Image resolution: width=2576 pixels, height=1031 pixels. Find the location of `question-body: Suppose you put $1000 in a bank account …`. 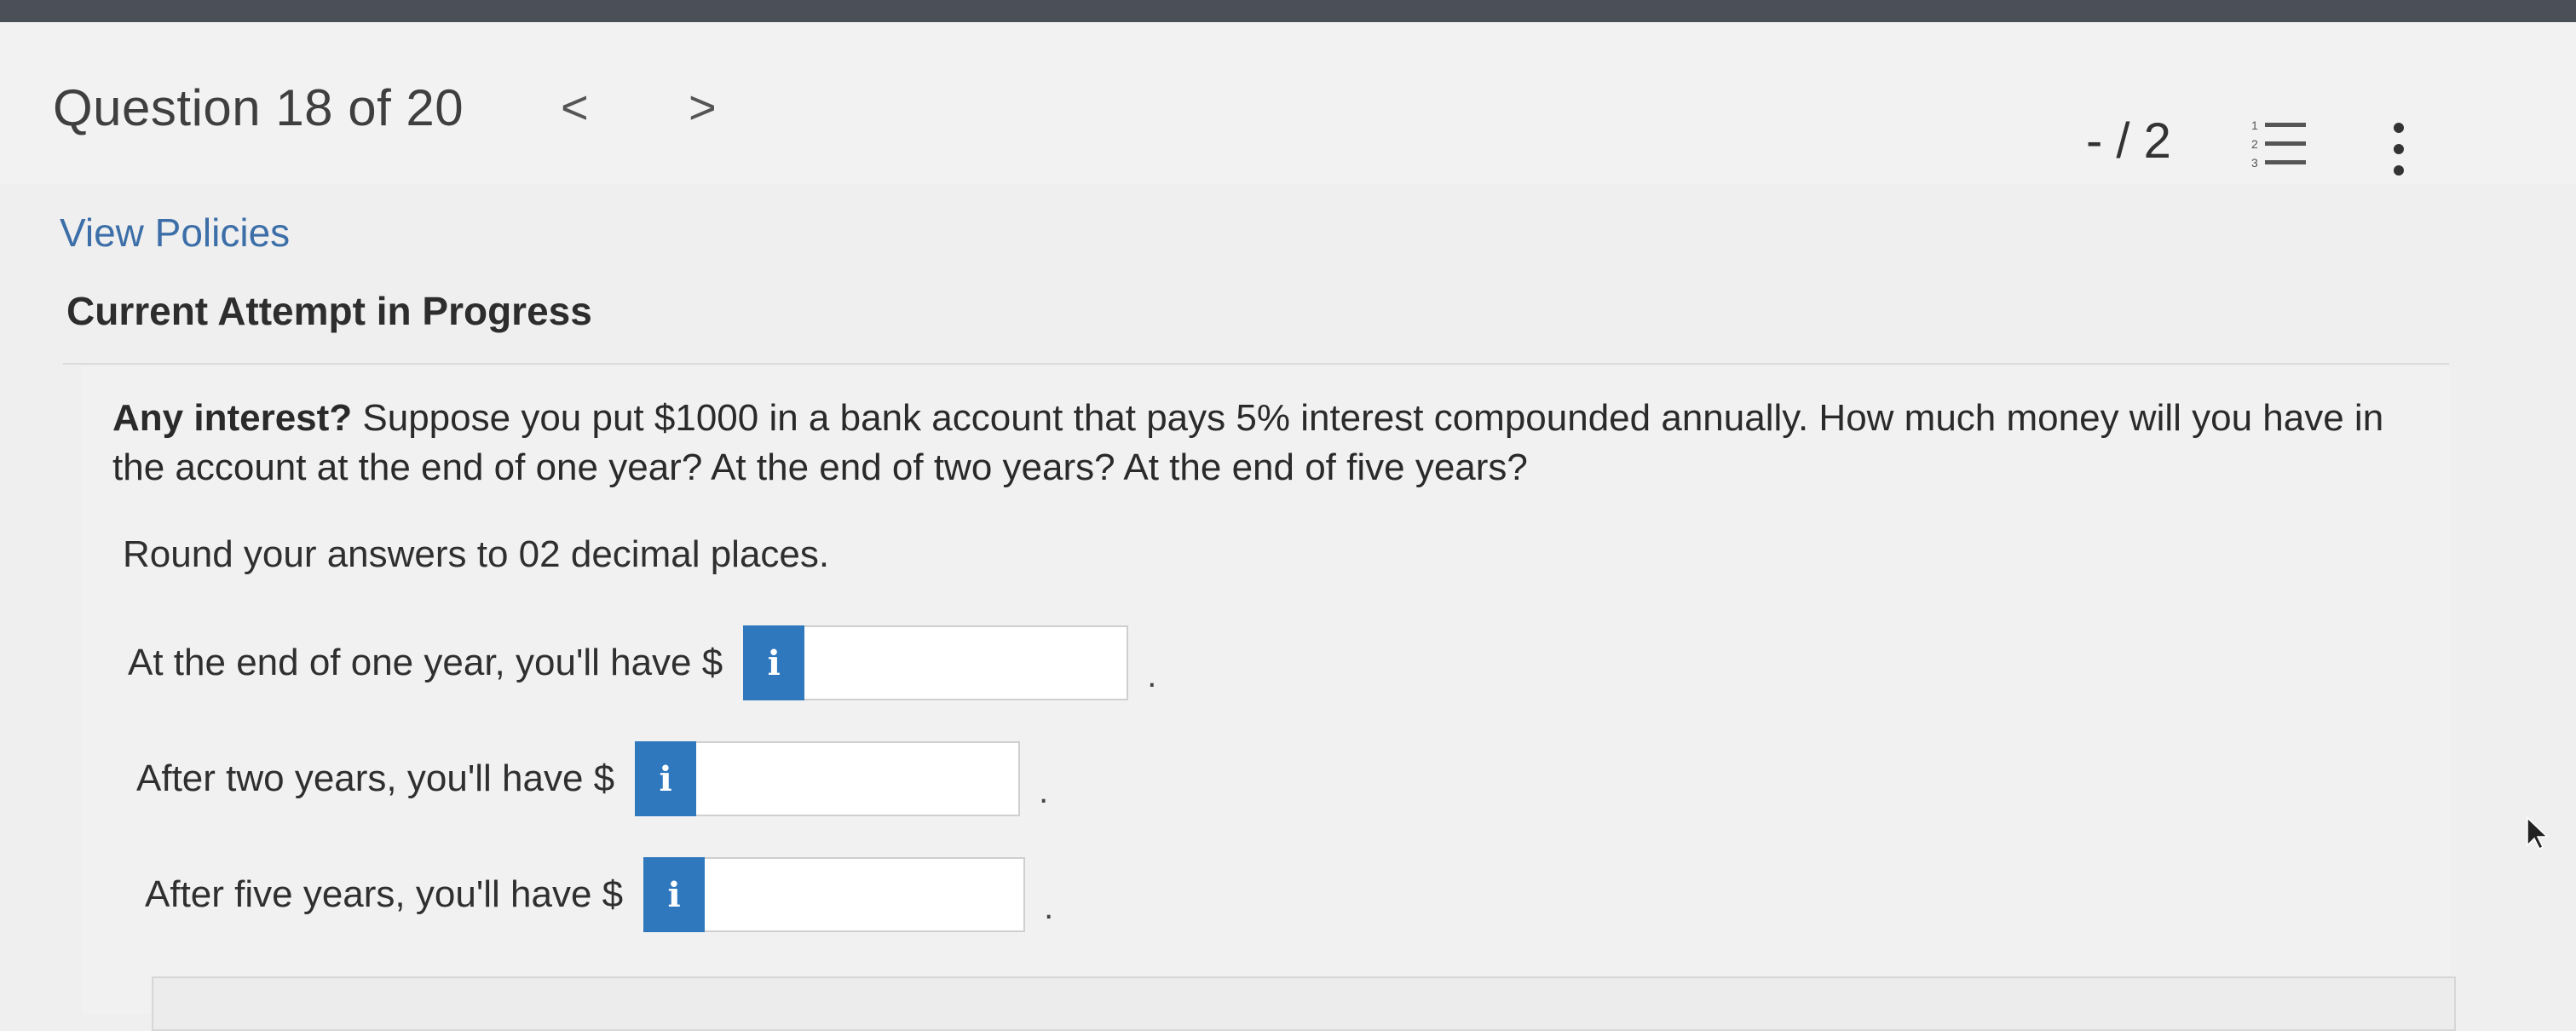

question-body: Suppose you put $1000 in a bank account … is located at coordinates (1248, 443).